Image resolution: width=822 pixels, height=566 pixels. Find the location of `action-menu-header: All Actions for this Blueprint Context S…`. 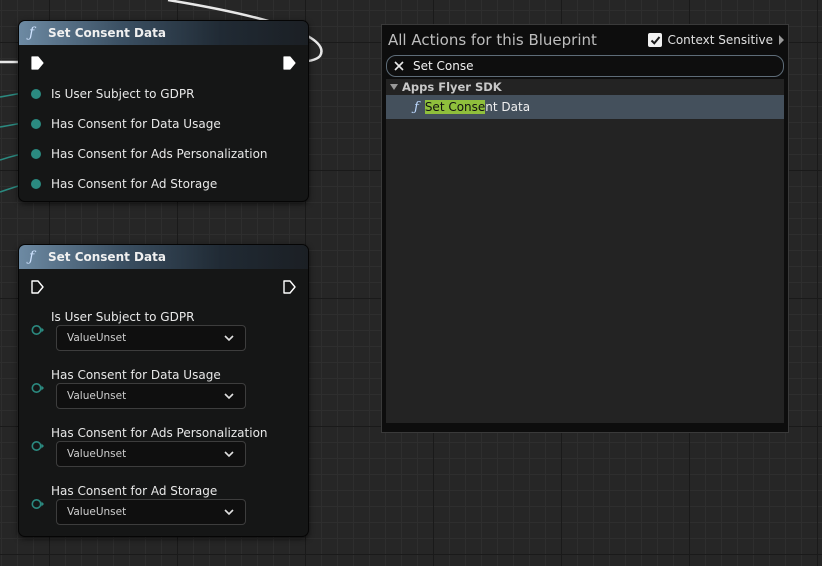

action-menu-header: All Actions for this Blueprint Context S… is located at coordinates (585, 40).